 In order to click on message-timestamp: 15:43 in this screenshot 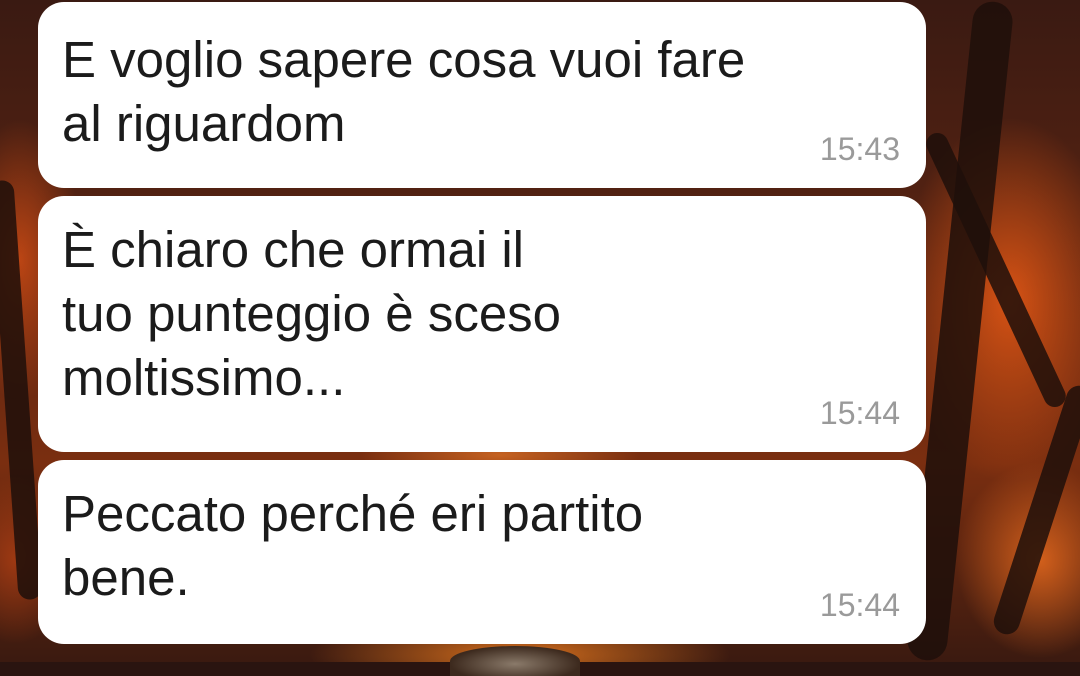, I will do `click(859, 149)`.